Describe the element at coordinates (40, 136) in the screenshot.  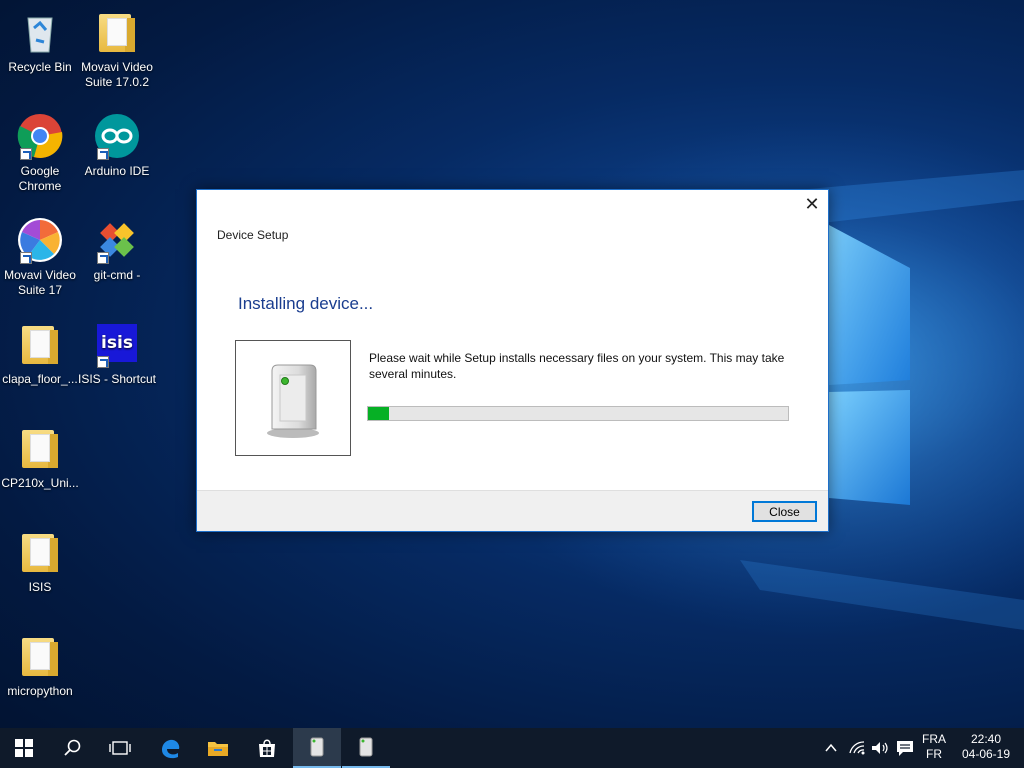
I see `chrome-icon` at that location.